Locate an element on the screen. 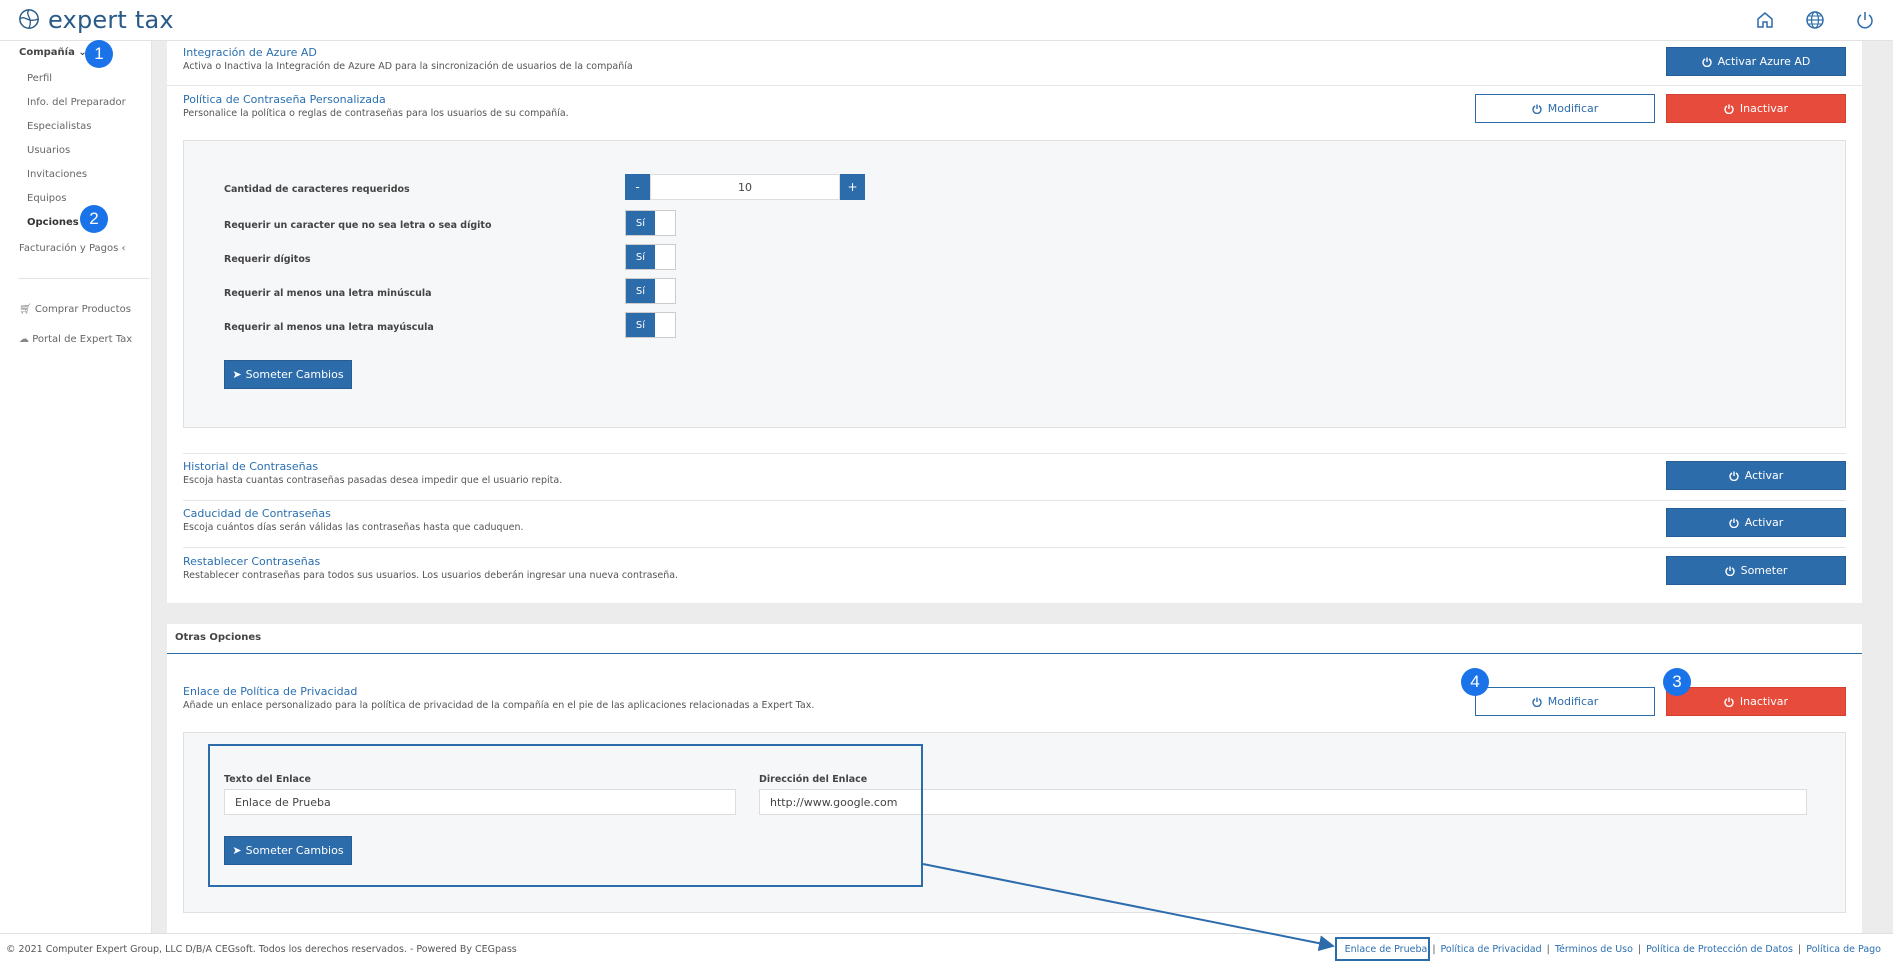  footer-link-data-protection: Política de Protección de Datos is located at coordinates (1719, 949).